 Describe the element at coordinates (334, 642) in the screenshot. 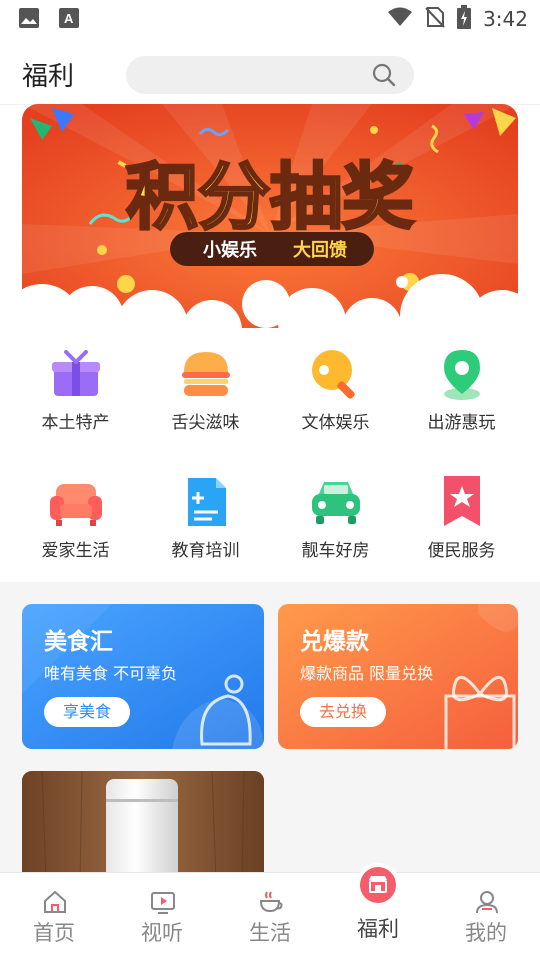

I see `card-title: 兑爆款` at that location.